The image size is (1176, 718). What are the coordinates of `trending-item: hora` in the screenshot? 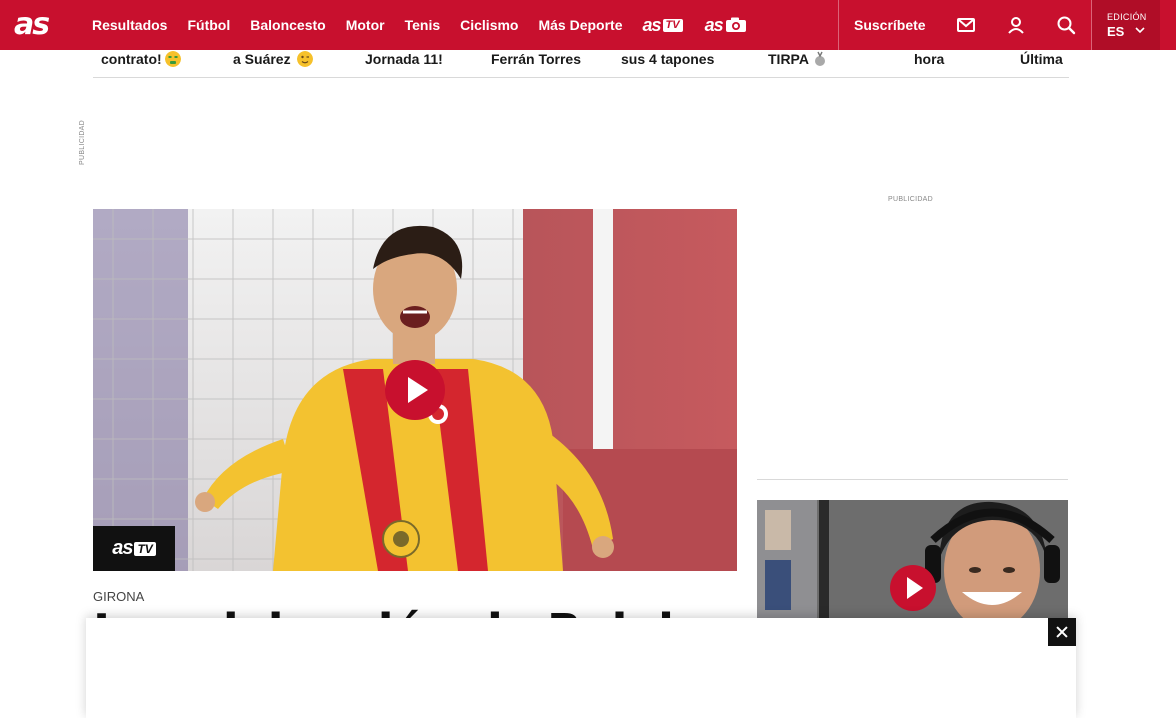 It's located at (929, 59).